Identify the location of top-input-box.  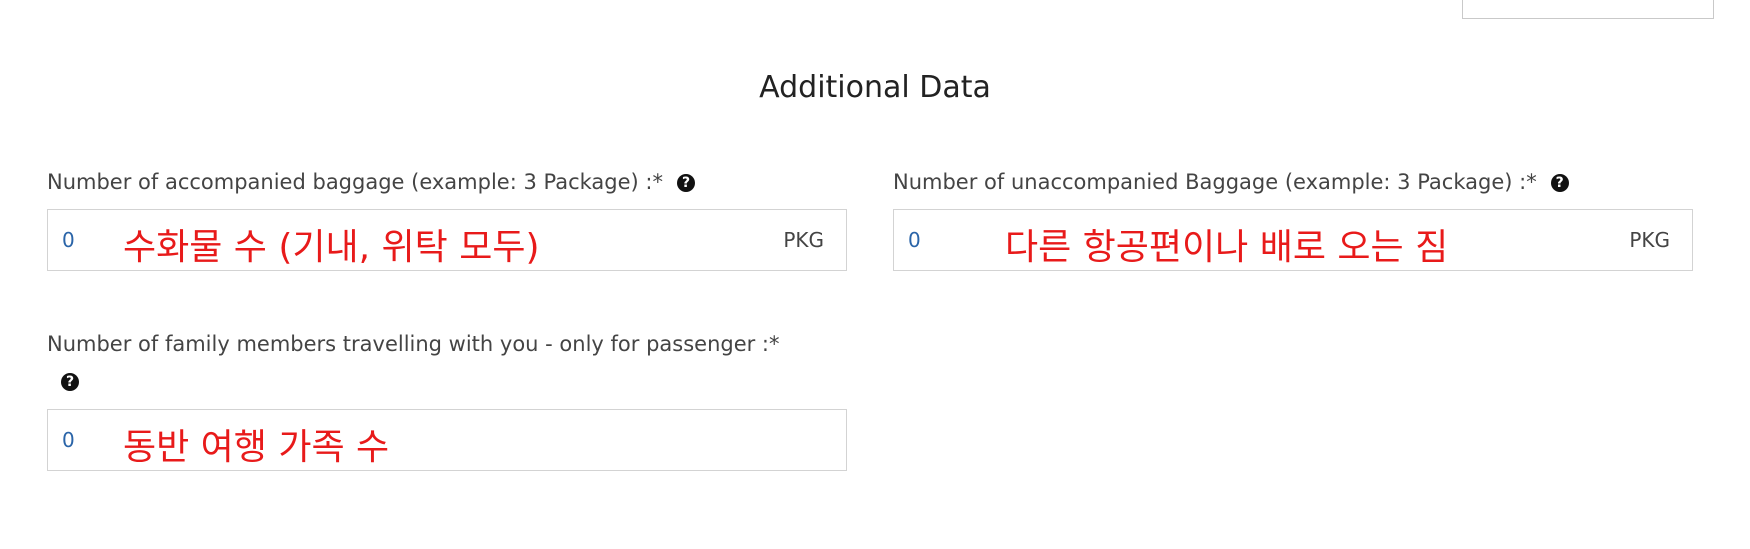
(1588, 9).